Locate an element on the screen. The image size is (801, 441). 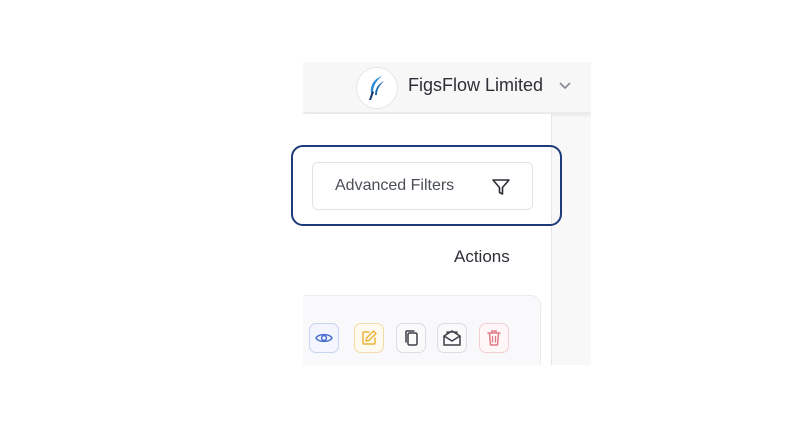
feather-logo-icon is located at coordinates (376, 88).